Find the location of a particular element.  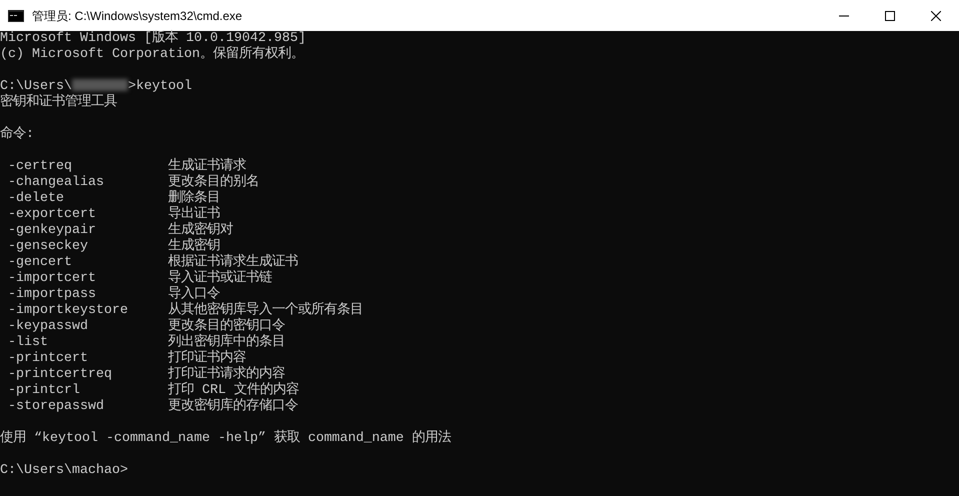

console-line: Microsoft Windows [版本 10.0.19042.985] is located at coordinates (153, 38).